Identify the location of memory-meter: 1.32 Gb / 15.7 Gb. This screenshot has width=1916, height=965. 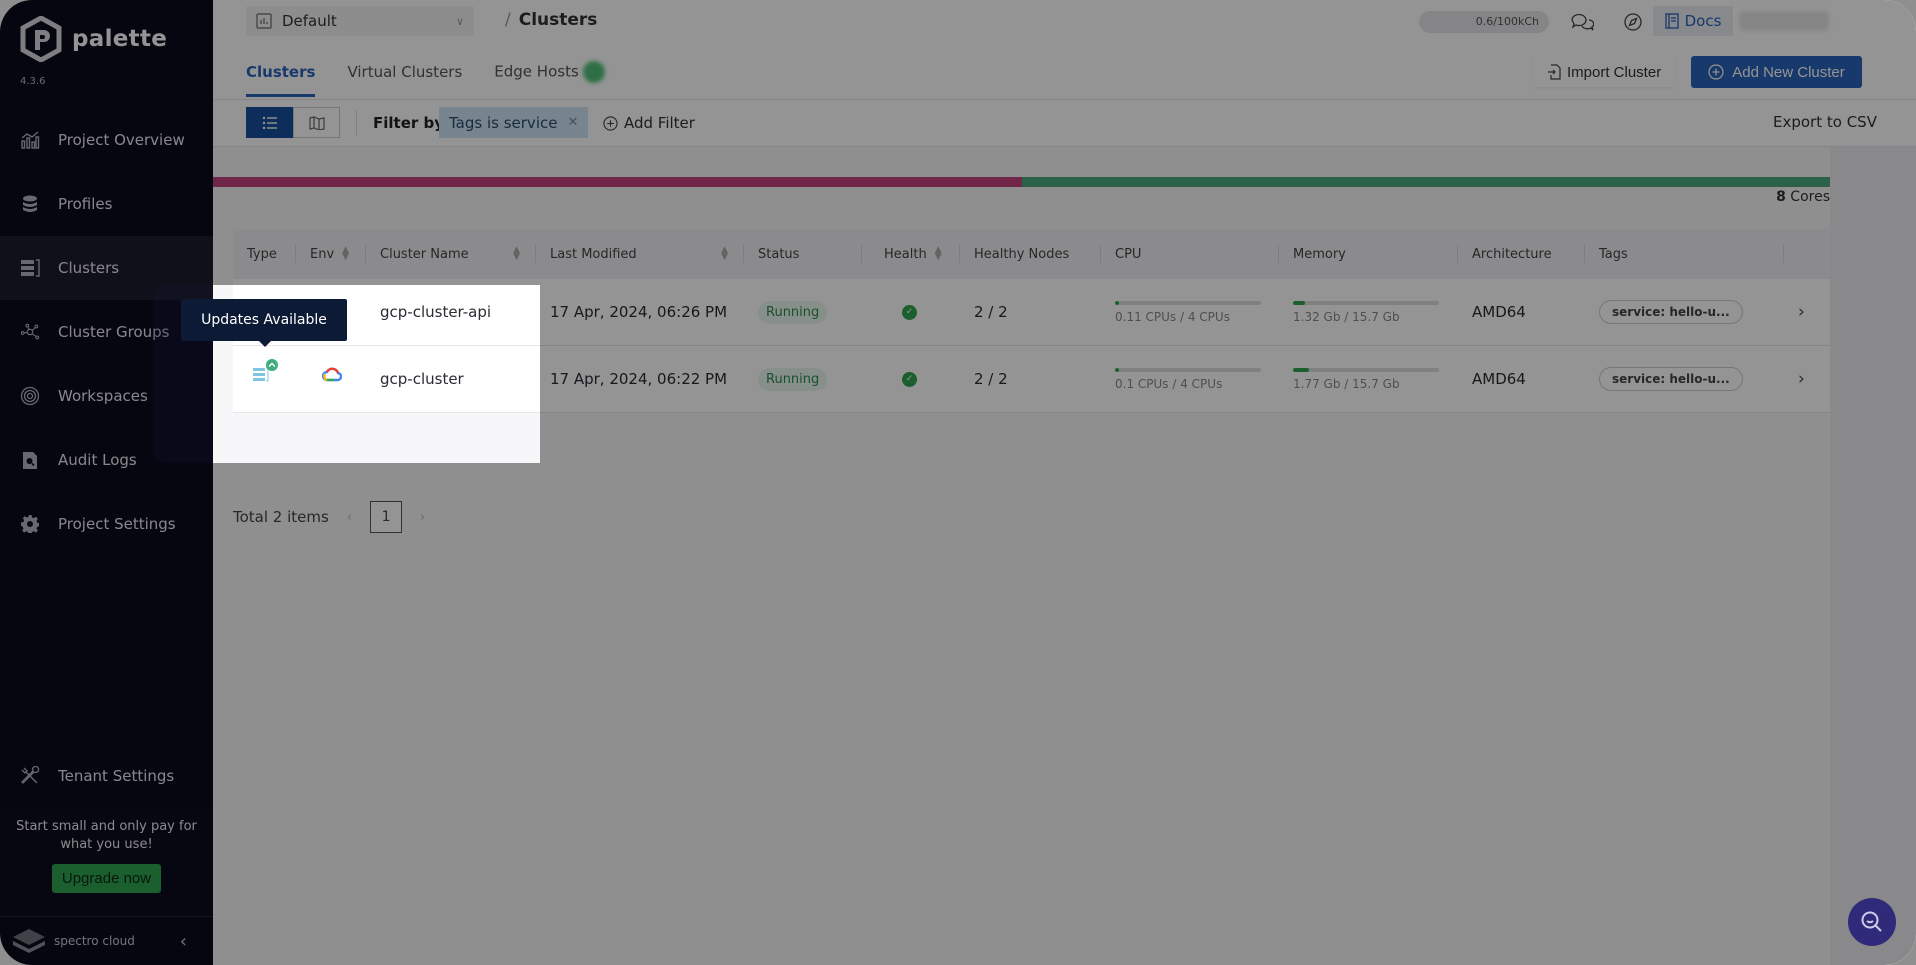
(1366, 312).